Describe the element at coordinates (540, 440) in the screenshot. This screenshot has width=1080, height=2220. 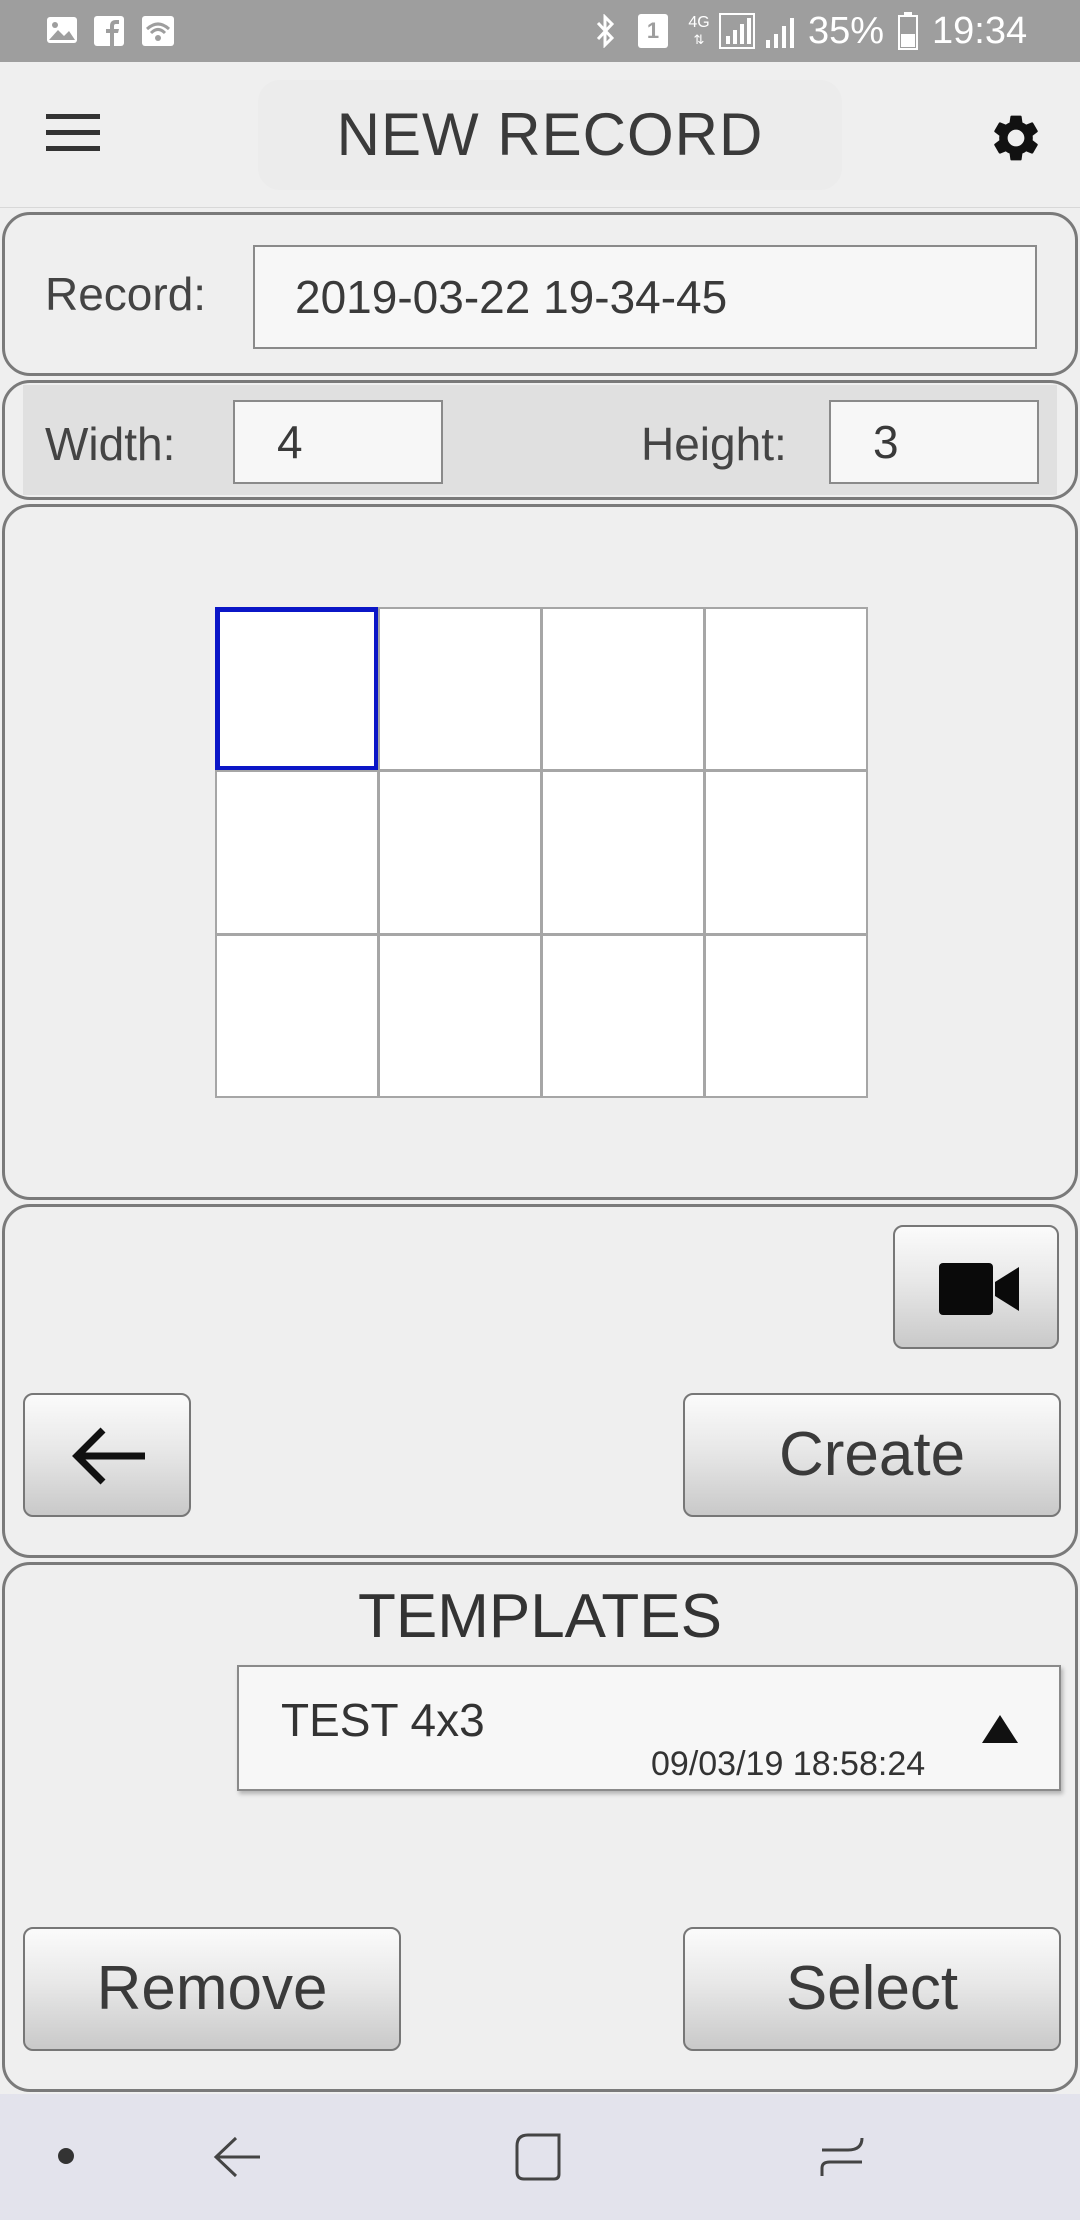
I see `dimensions-panel: Width: 4 Height: 3` at that location.